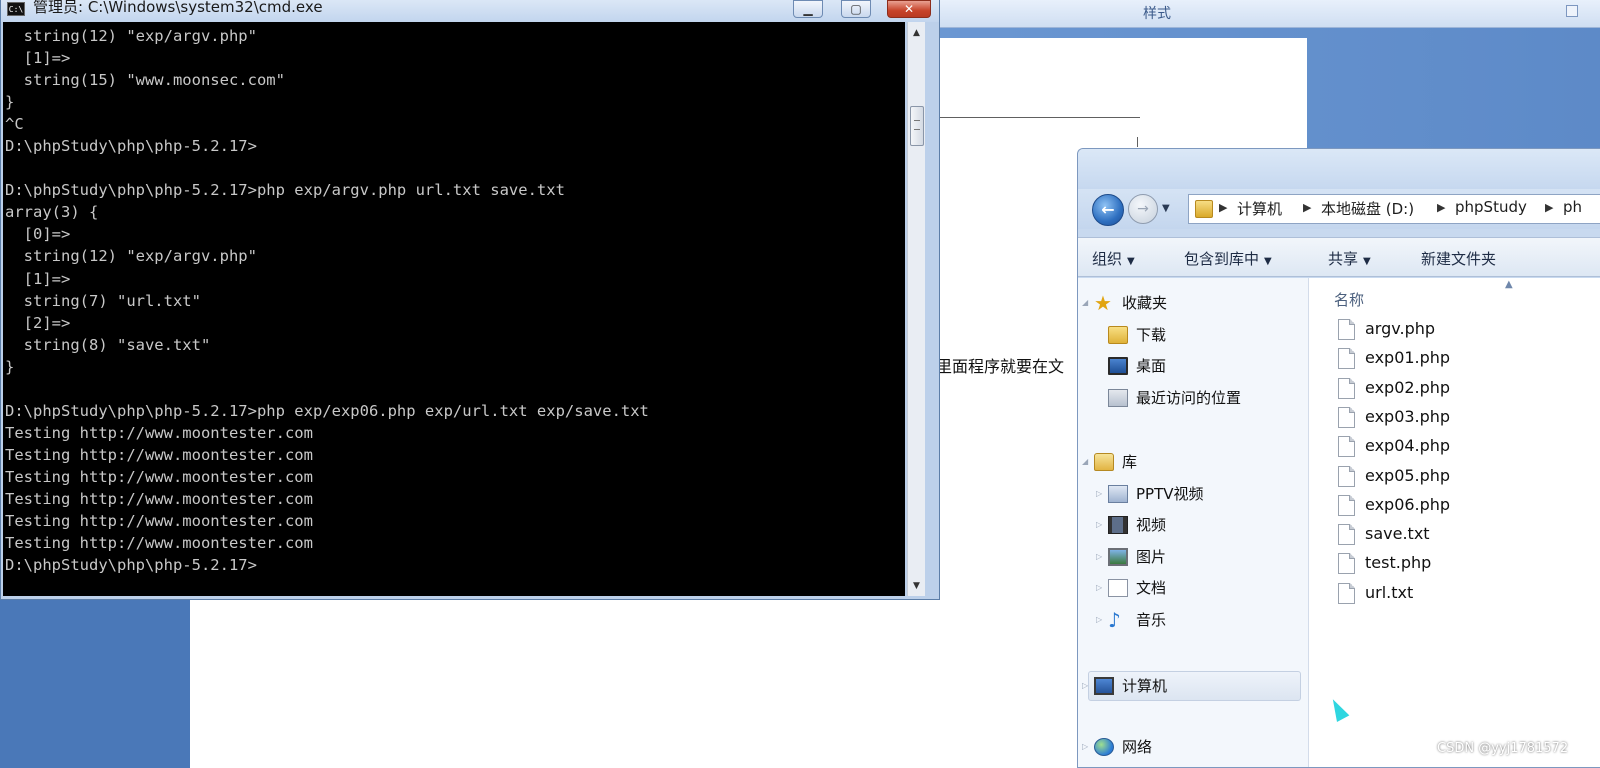 This screenshot has width=1600, height=768. What do you see at coordinates (178, 8) in the screenshot?
I see `cmd-window-title: 管理员: C:\Windows\system32\cmd.exe` at bounding box center [178, 8].